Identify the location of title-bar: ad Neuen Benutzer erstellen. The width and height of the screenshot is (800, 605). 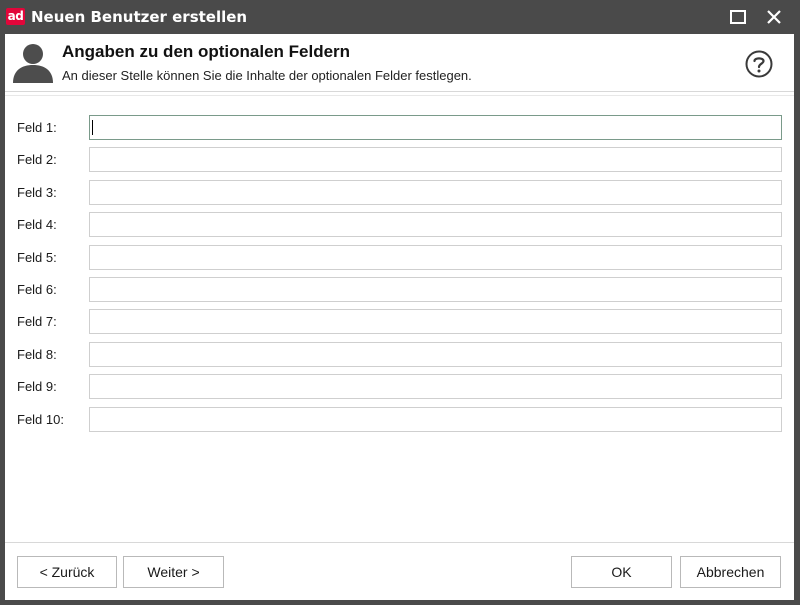
(400, 17).